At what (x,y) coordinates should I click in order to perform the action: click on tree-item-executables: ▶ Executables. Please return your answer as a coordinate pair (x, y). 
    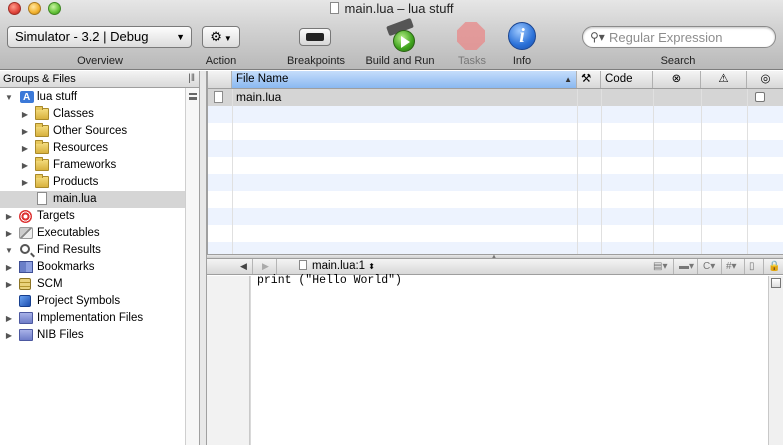
    Looking at the image, I should click on (92, 233).